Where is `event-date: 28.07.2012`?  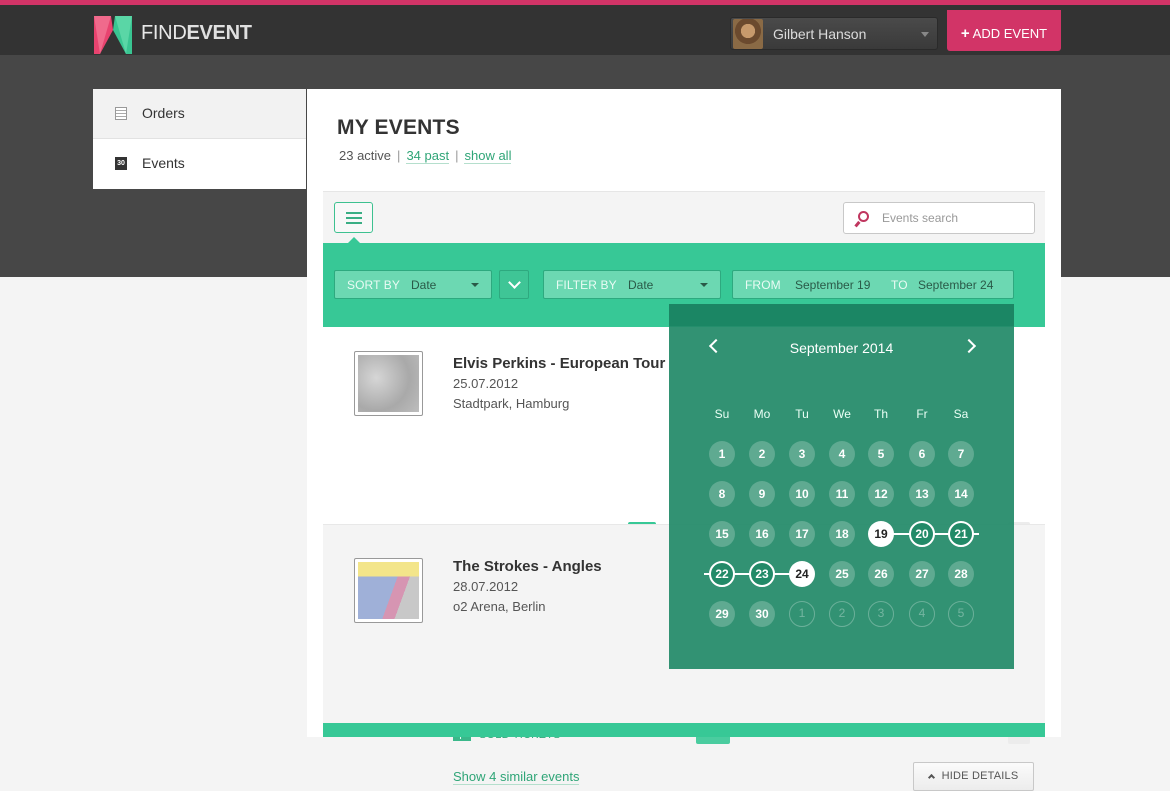 event-date: 28.07.2012 is located at coordinates (486, 586).